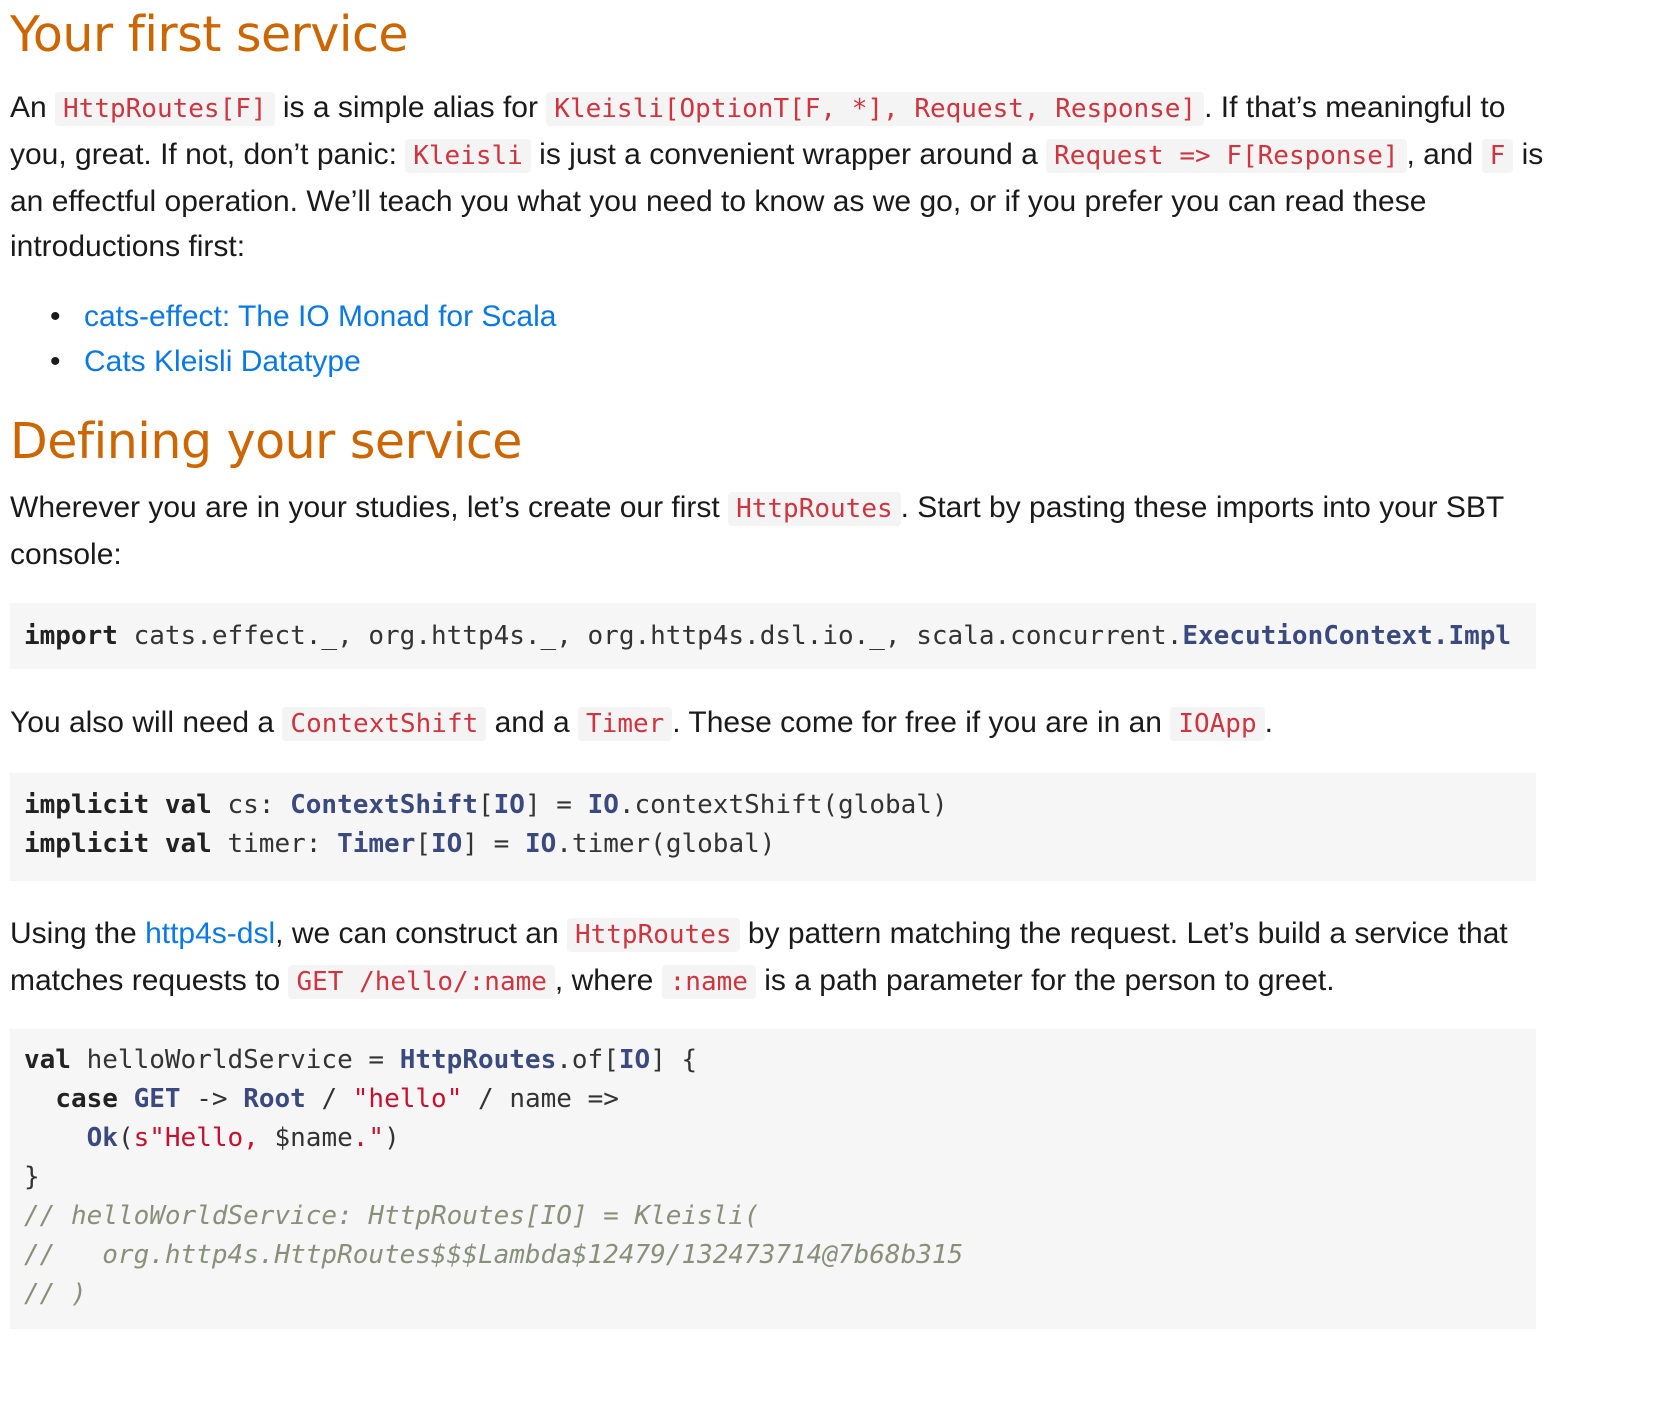 This screenshot has height=1422, width=1678. I want to click on list-item: cats-effect: The IO Monad for Scala, so click(283, 316).